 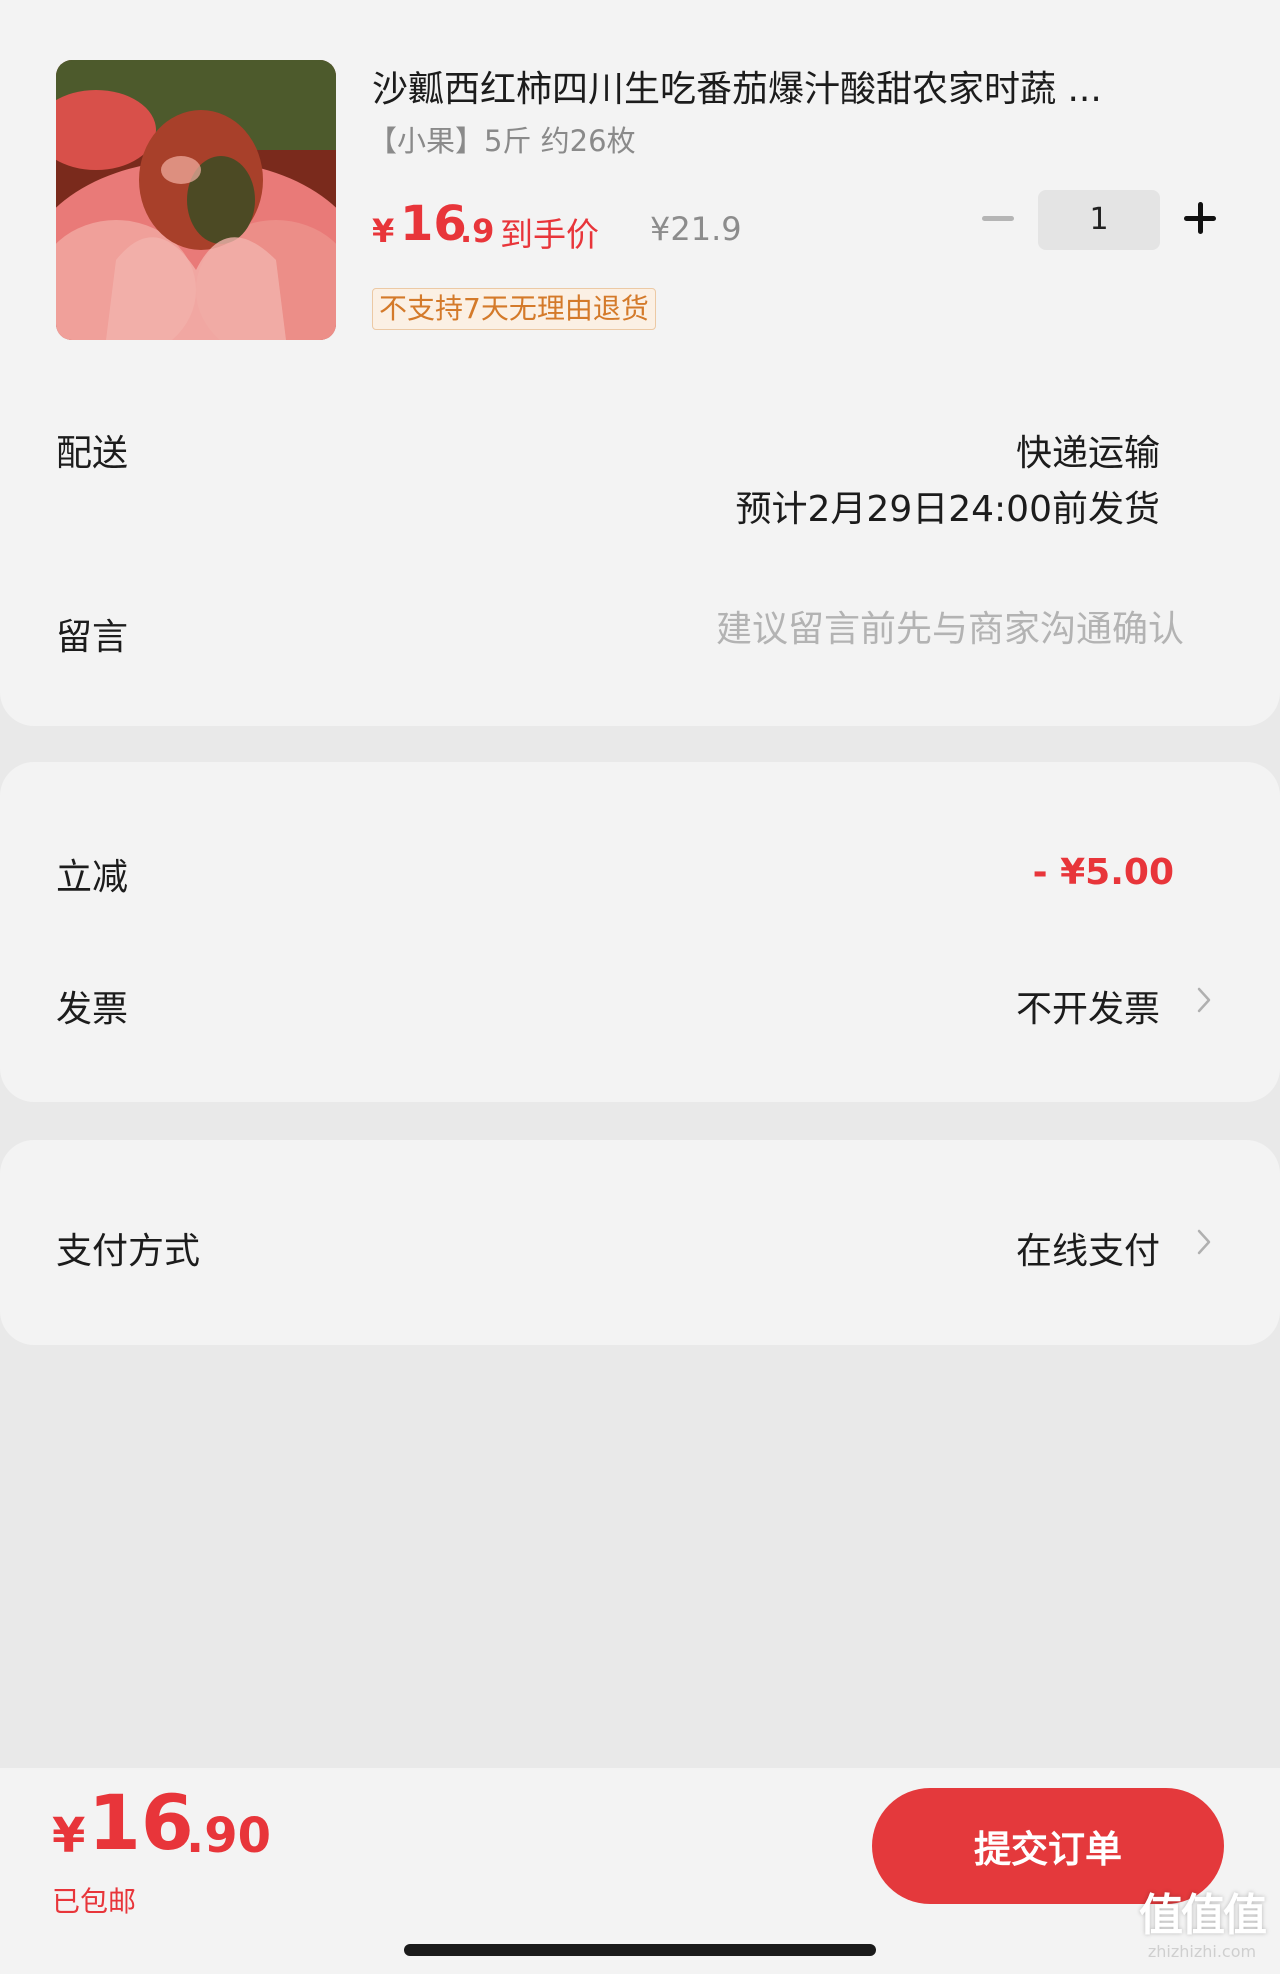 What do you see at coordinates (128, 1248) in the screenshot?
I see `payment-label: 支付方式` at bounding box center [128, 1248].